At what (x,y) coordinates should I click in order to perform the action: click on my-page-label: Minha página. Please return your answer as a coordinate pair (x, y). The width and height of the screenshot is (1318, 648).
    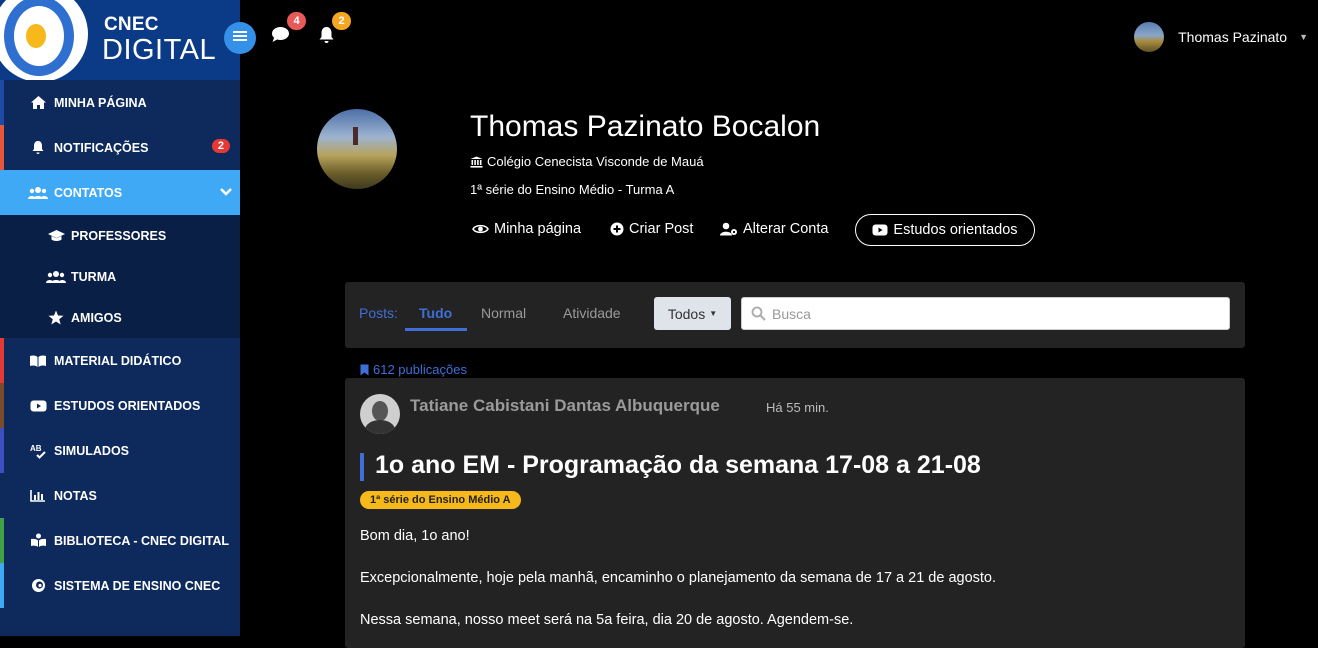
    Looking at the image, I should click on (538, 229).